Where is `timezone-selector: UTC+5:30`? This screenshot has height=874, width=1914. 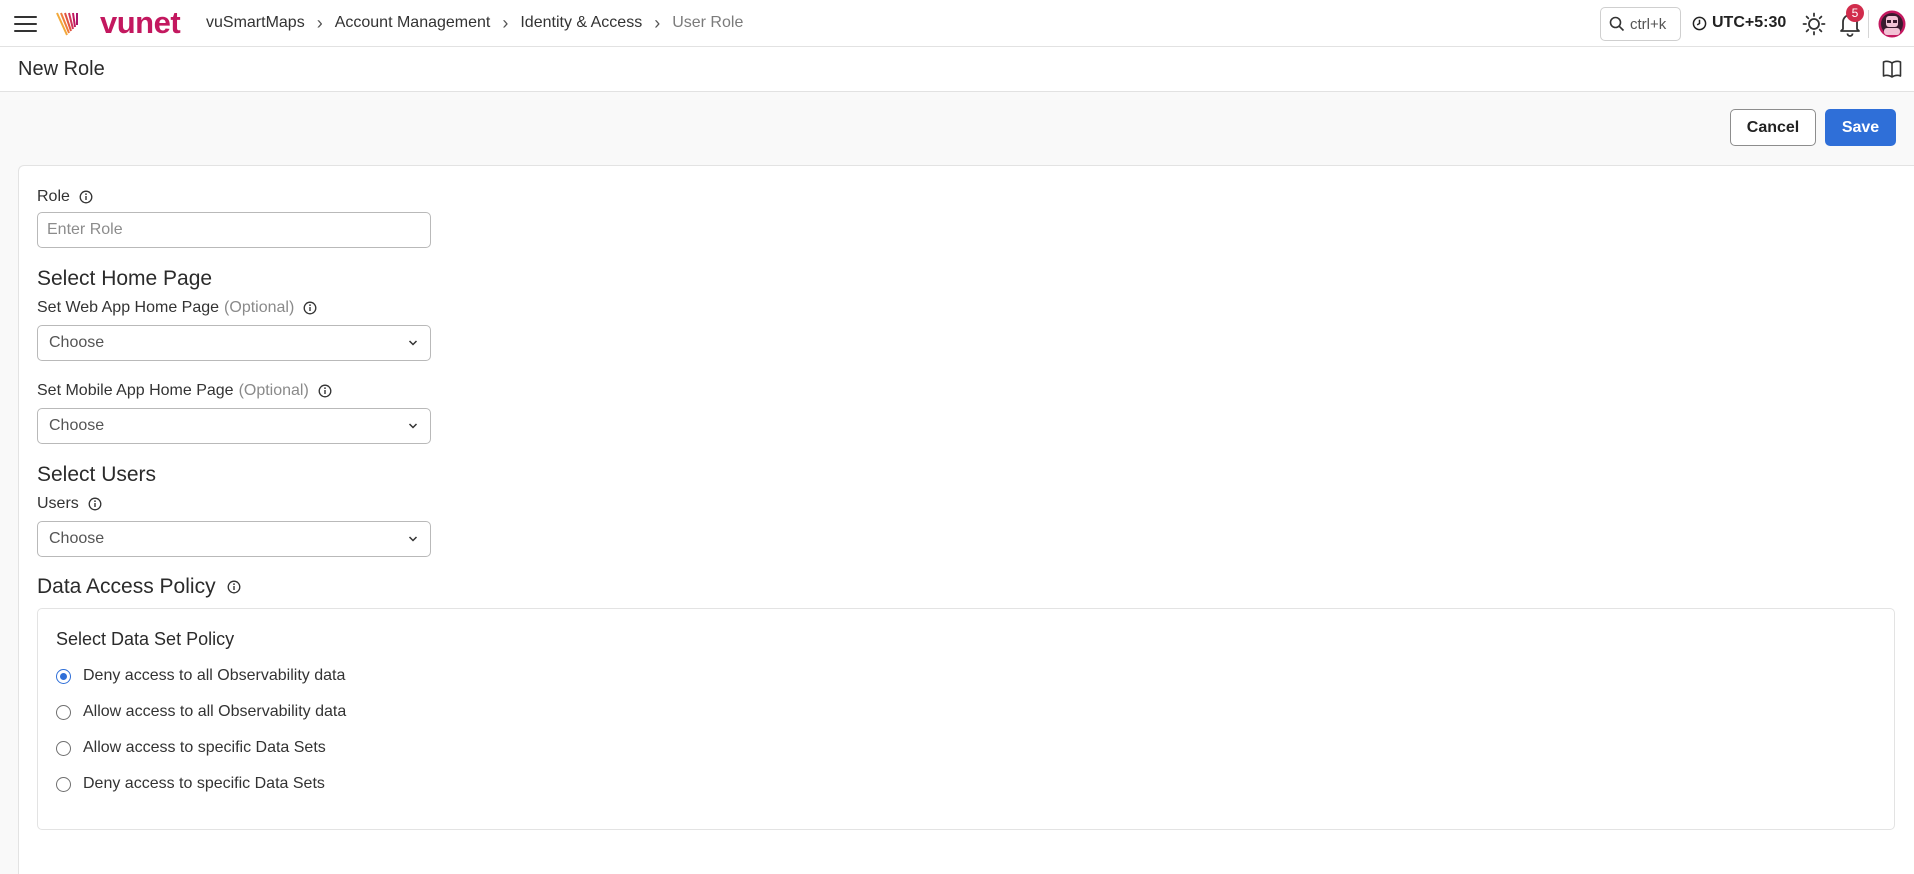 timezone-selector: UTC+5:30 is located at coordinates (1739, 23).